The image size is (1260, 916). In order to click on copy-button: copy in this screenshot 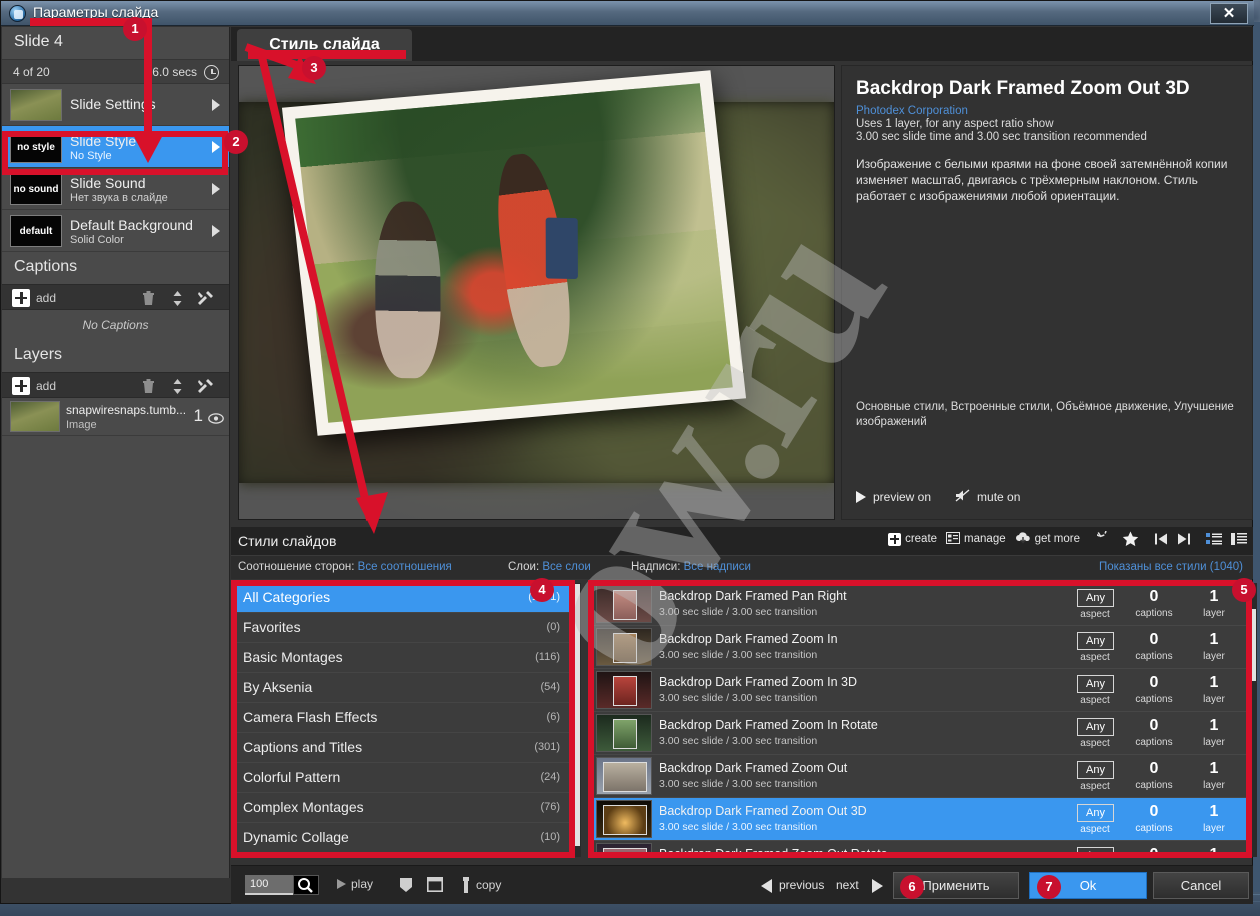, I will do `click(481, 885)`.